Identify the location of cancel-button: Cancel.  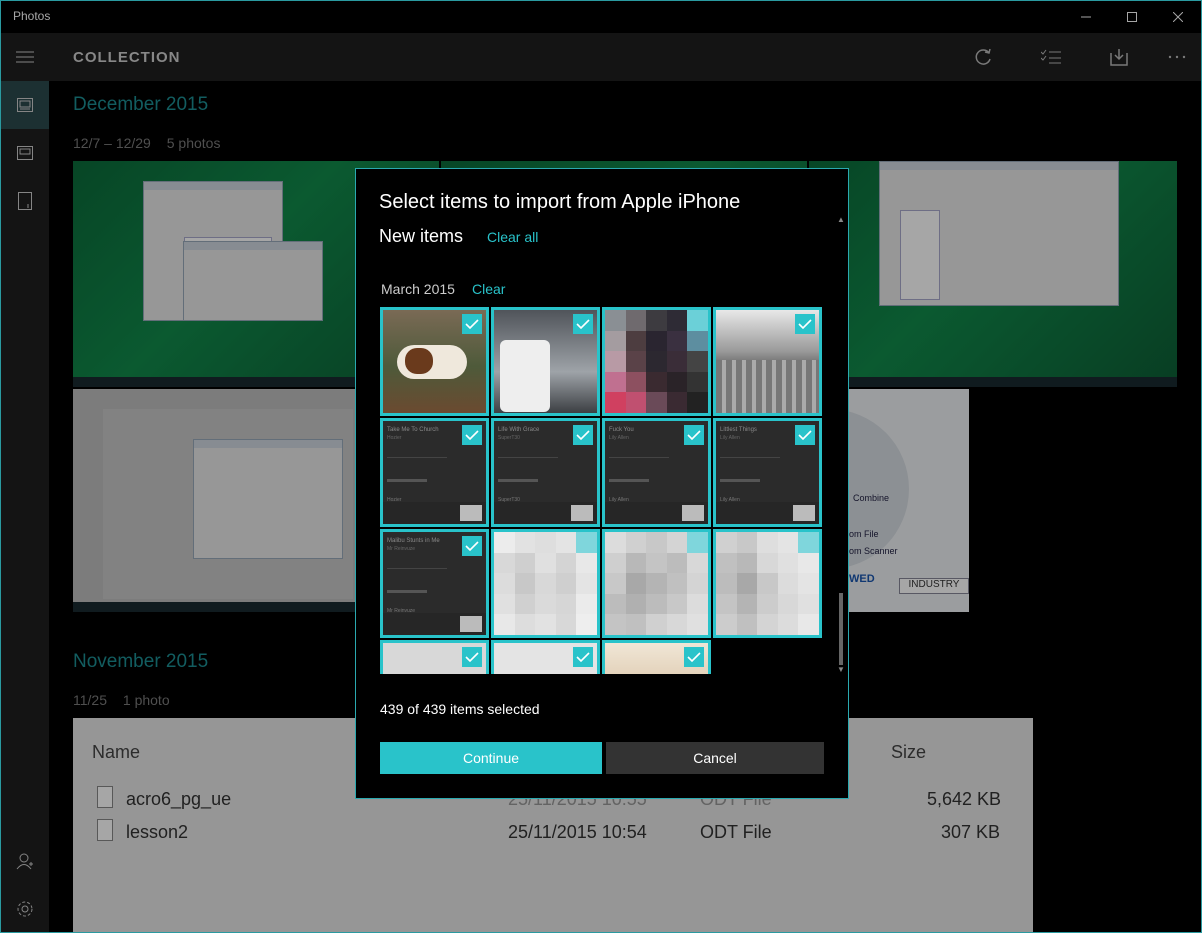
(715, 758).